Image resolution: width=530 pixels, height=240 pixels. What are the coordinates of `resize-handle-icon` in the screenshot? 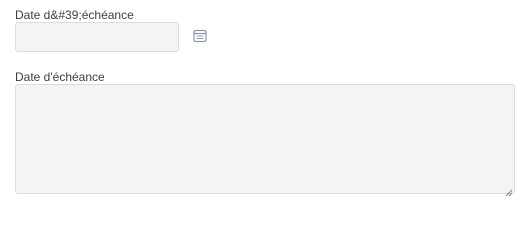 It's located at (509, 190).